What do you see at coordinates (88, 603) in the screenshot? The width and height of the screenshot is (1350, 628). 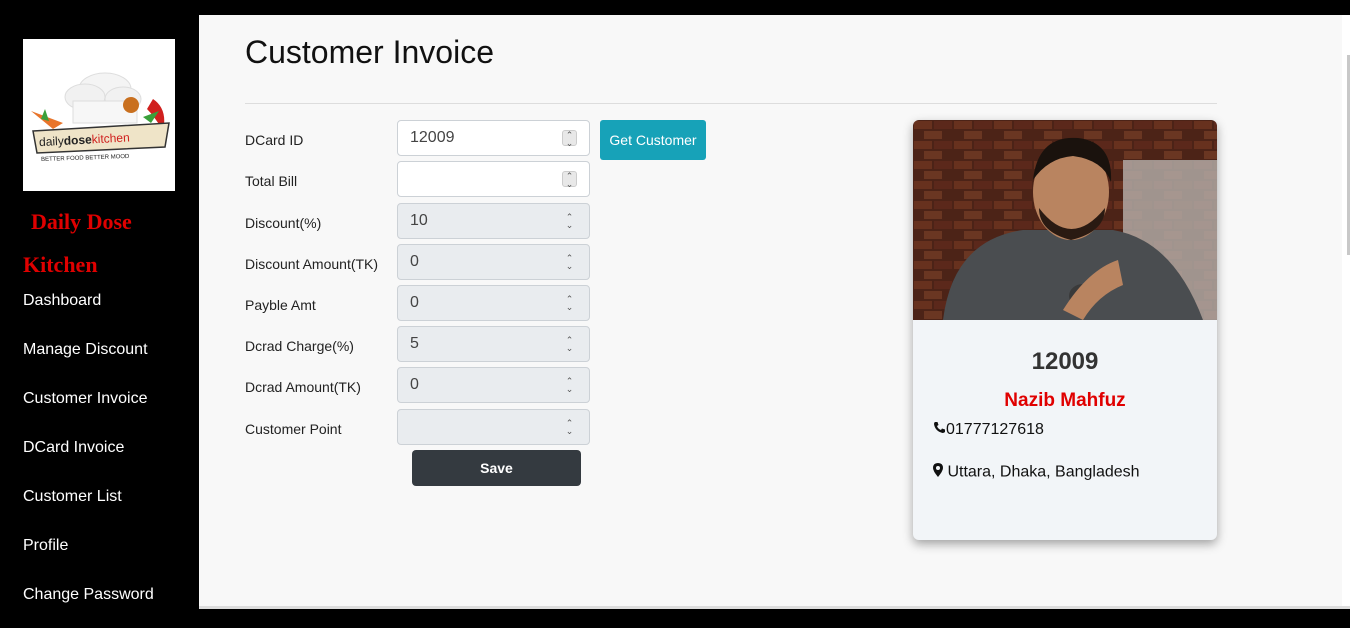 I see `sidebar-item-change-password: Change Password` at bounding box center [88, 603].